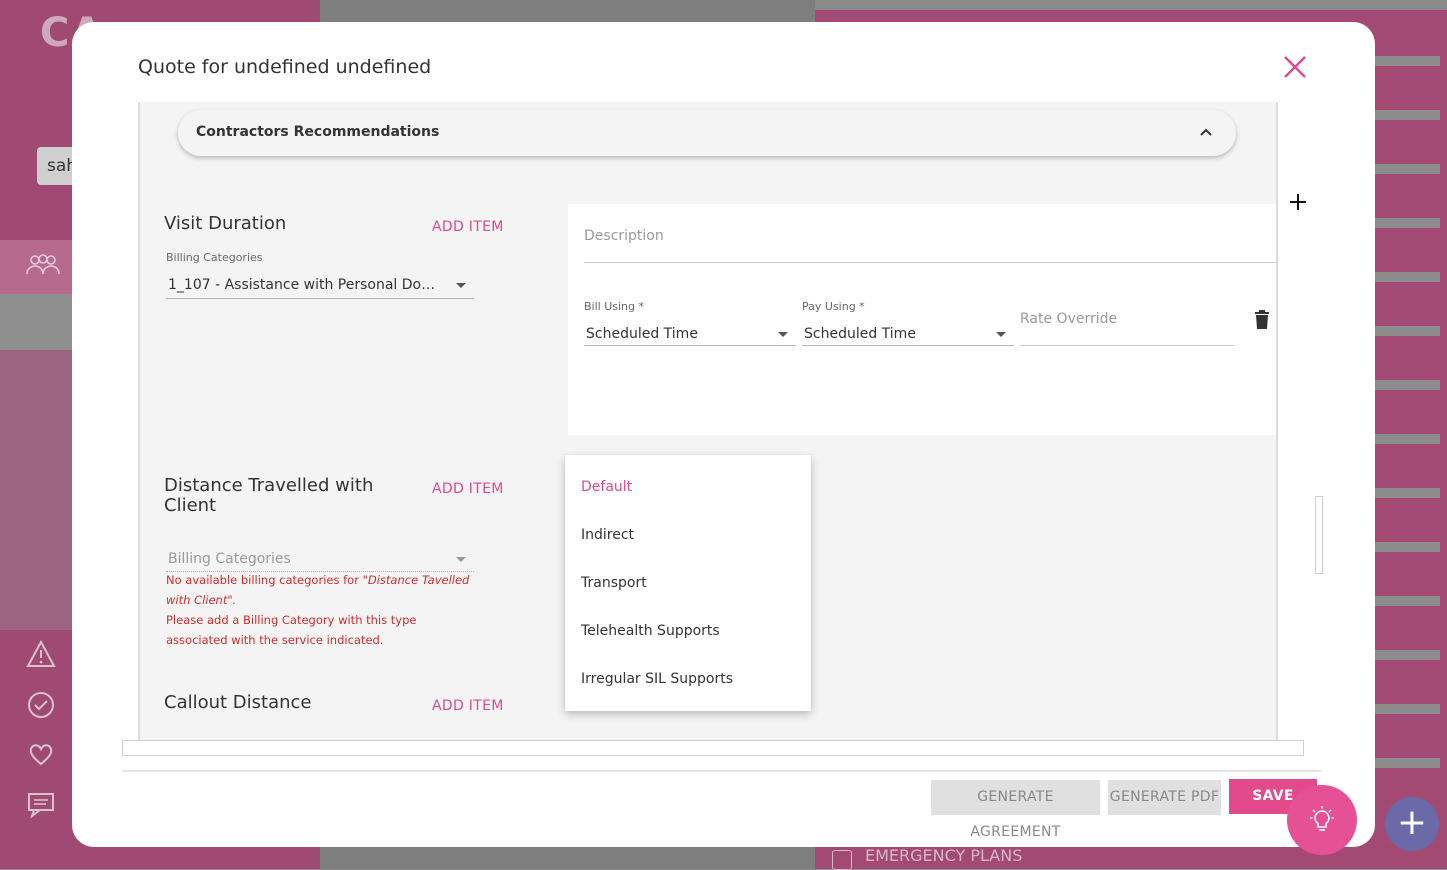 The width and height of the screenshot is (1447, 870). Describe the element at coordinates (650, 631) in the screenshot. I see `dropdown-option-telehealth: Telehealth Supports` at that location.